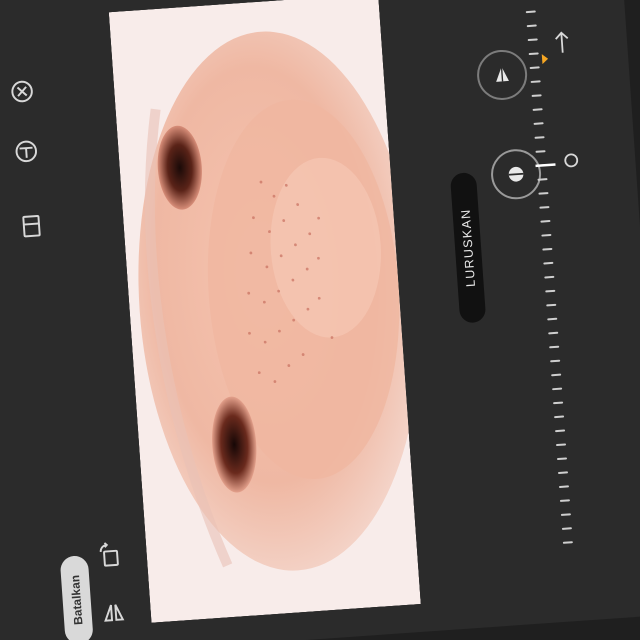  I want to click on vertical-perspective-icon, so click(502, 74).